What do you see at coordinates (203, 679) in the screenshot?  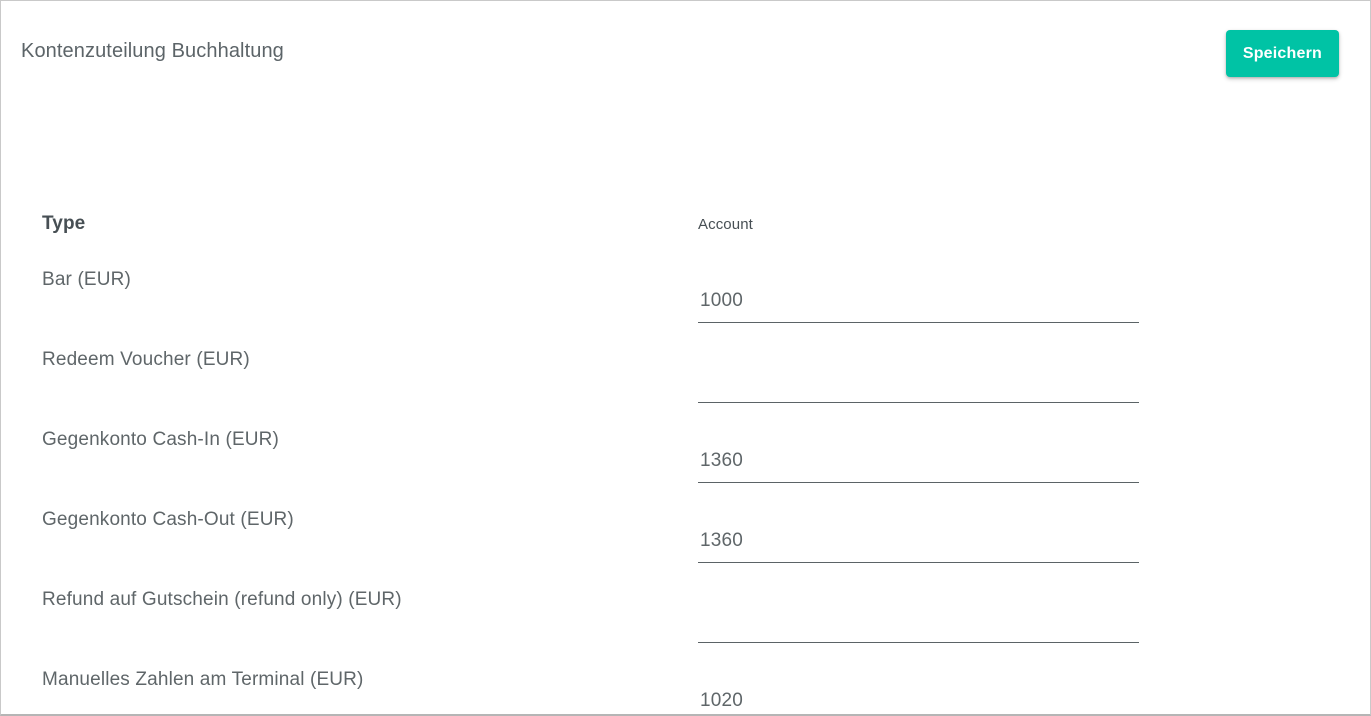 I see `row-label-type: Manuelles Zahlen am Terminal (EUR)` at bounding box center [203, 679].